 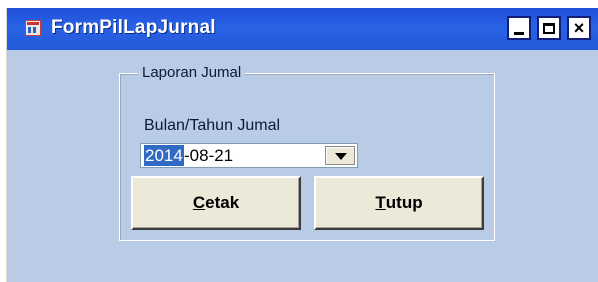 What do you see at coordinates (222, 202) in the screenshot?
I see `cetak-label-rest: etak` at bounding box center [222, 202].